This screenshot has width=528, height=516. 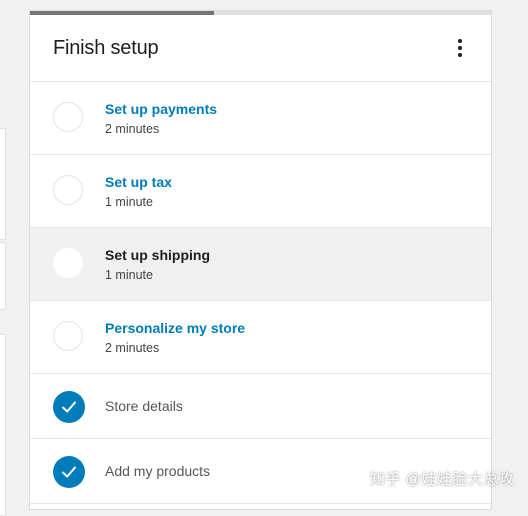 What do you see at coordinates (260, 191) in the screenshot?
I see `task-set-up-tax: Set up tax 1 minute` at bounding box center [260, 191].